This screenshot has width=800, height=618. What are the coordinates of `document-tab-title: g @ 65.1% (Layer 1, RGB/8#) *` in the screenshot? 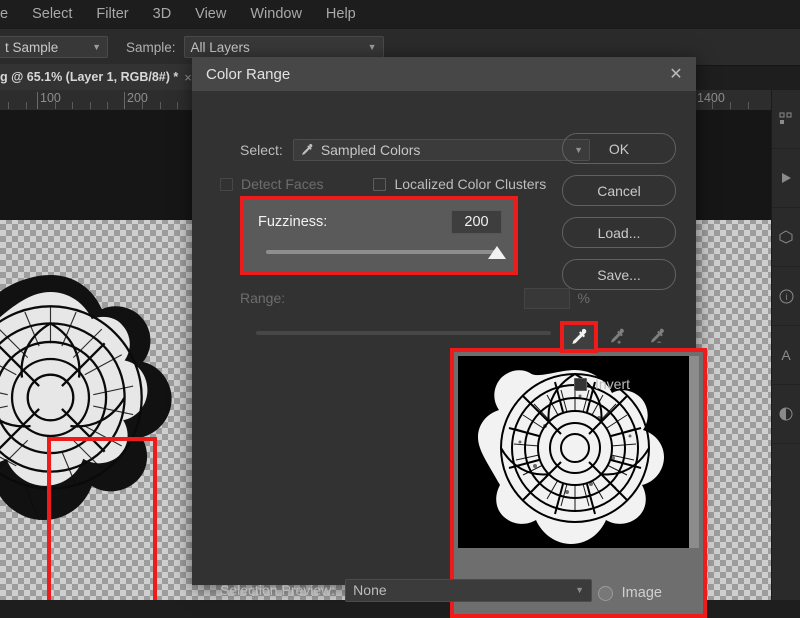 It's located at (89, 77).